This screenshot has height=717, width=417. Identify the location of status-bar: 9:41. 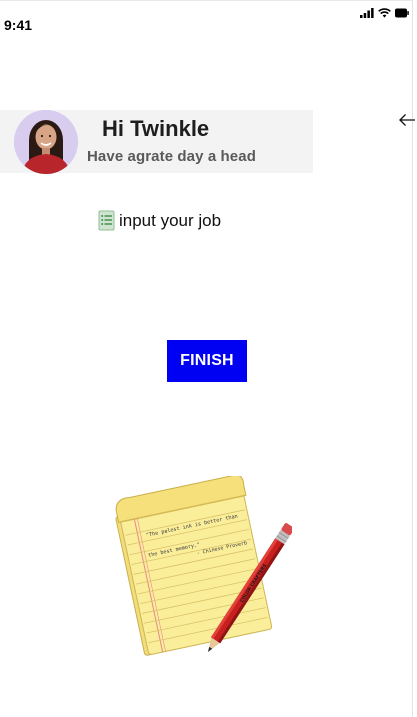
(208, 20).